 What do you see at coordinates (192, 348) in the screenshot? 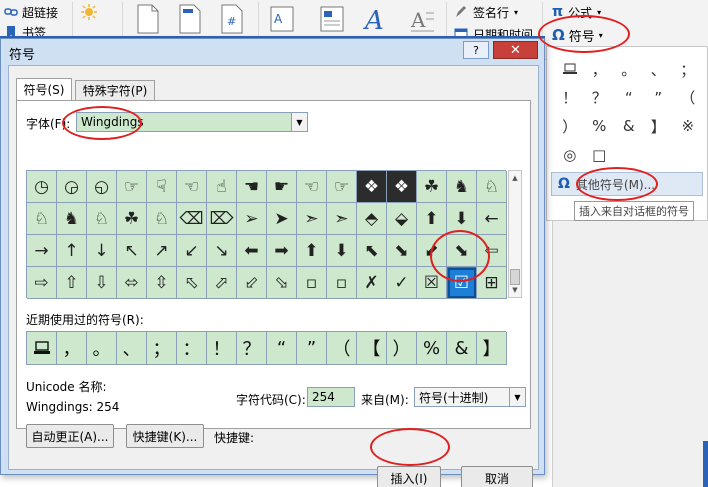
I see `recent-symbol-cell: ：` at bounding box center [192, 348].